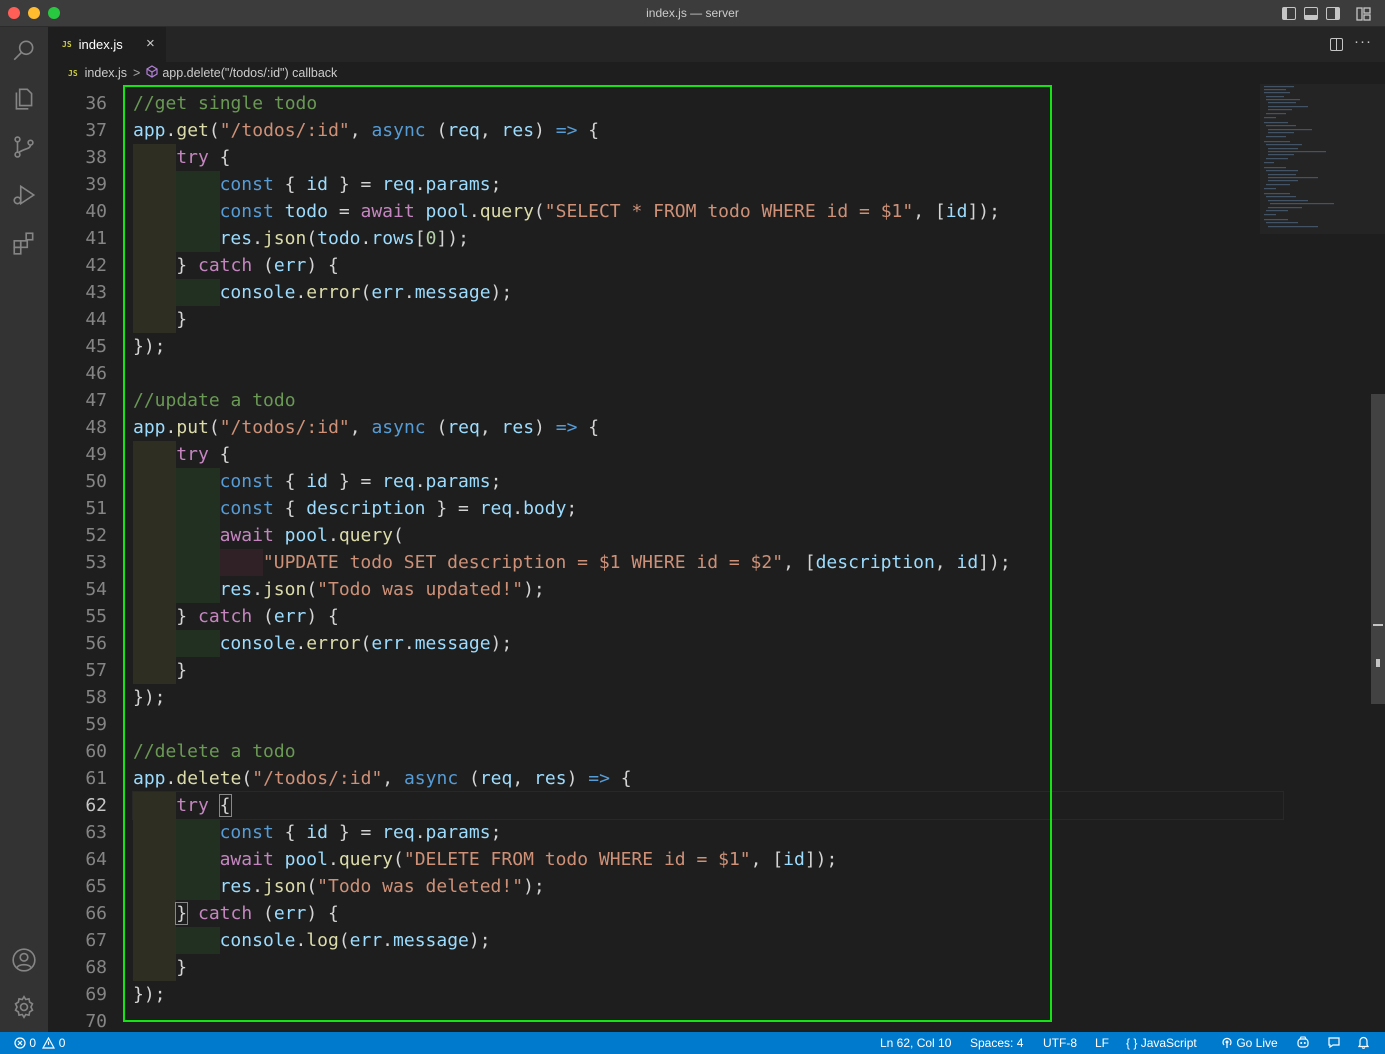 The image size is (1385, 1054). Describe the element at coordinates (39, 1043) in the screenshot. I see `problems-indicator: 0 0` at that location.